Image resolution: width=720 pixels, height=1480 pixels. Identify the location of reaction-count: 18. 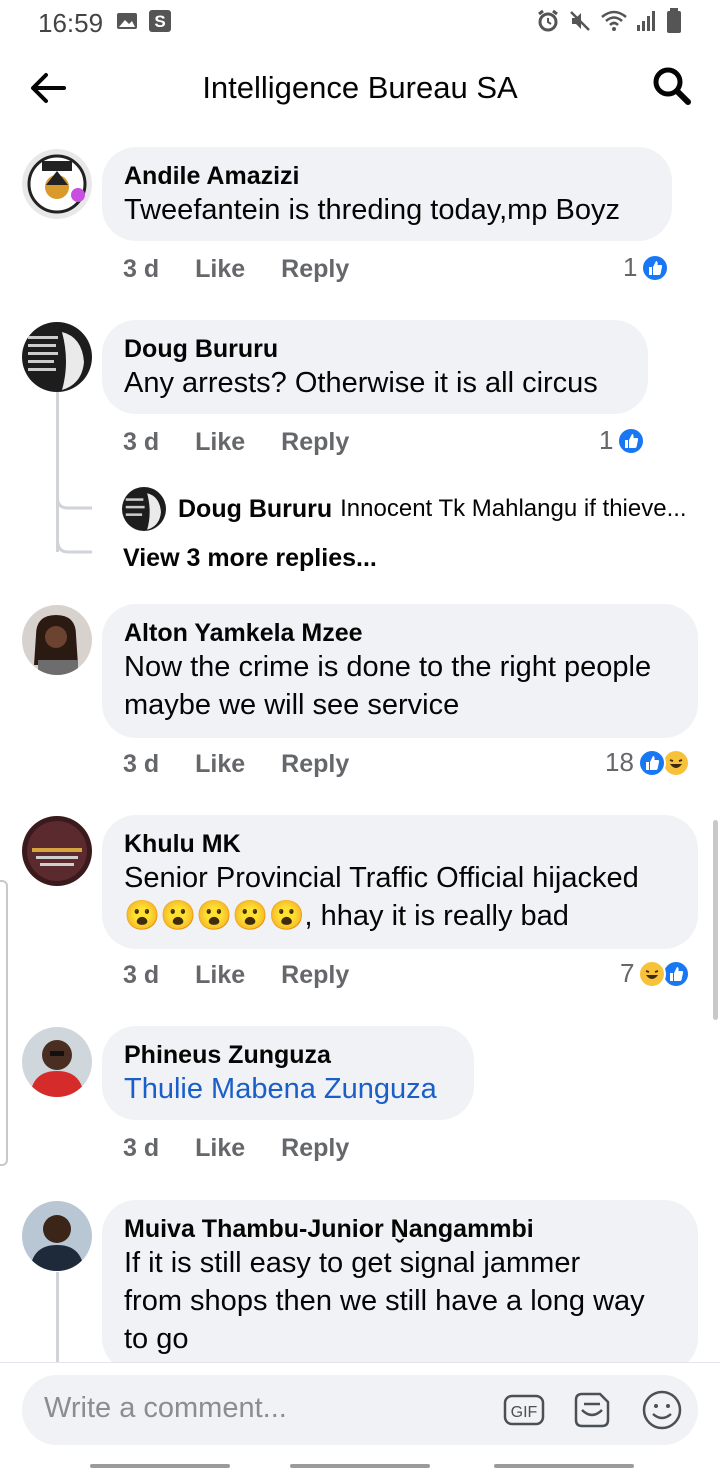
(619, 762).